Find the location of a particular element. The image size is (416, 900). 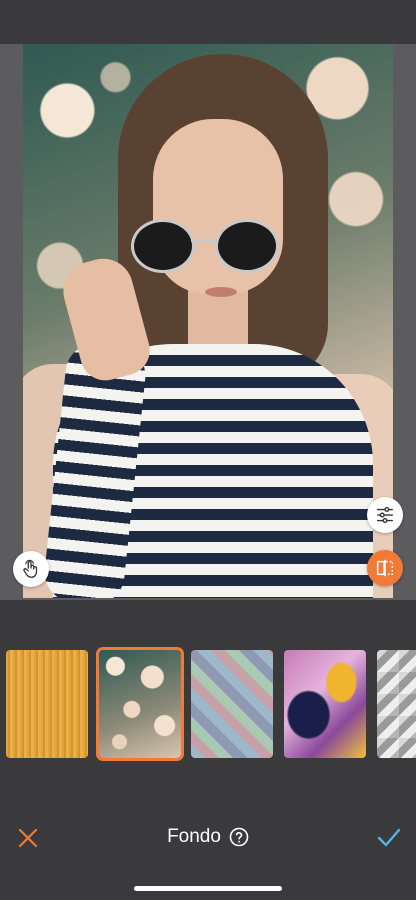

flip-horizontal-icon is located at coordinates (385, 568).